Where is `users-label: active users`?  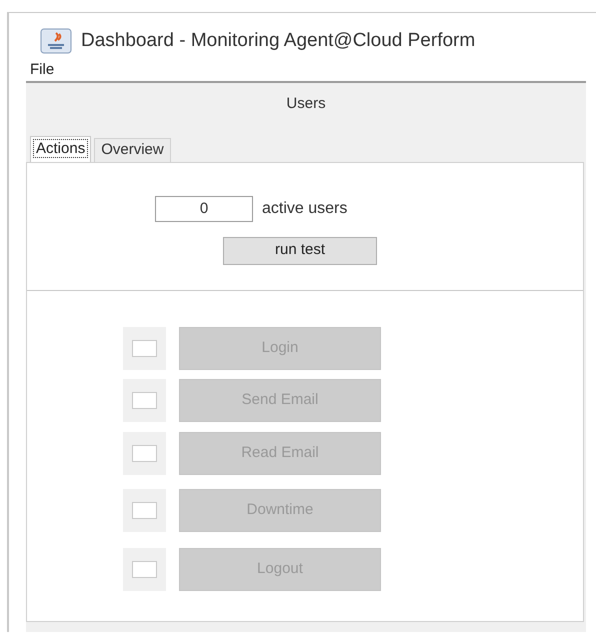 users-label: active users is located at coordinates (305, 208).